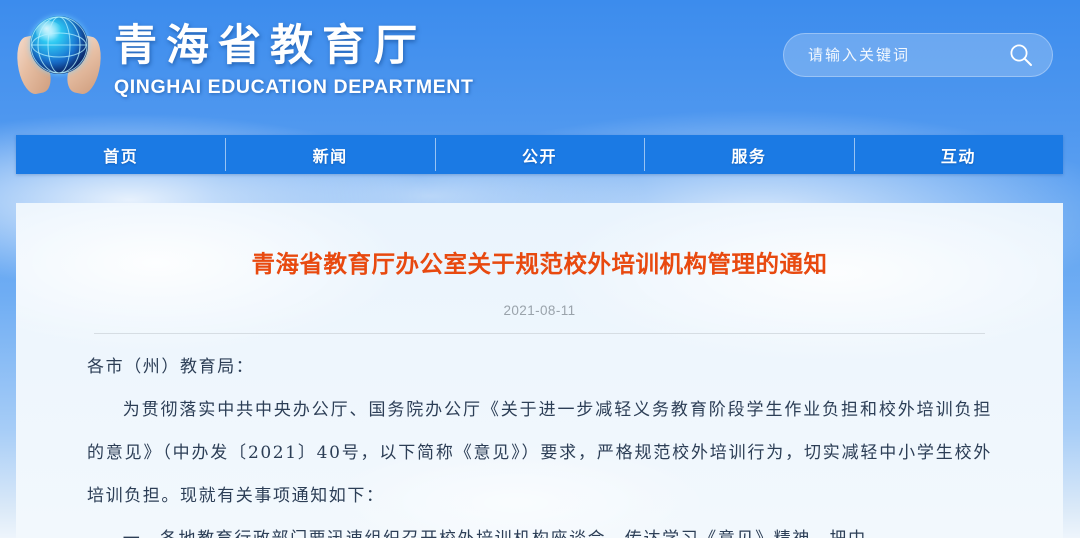 The height and width of the screenshot is (538, 1080). Describe the element at coordinates (905, 55) in the screenshot. I see `search-input` at that location.